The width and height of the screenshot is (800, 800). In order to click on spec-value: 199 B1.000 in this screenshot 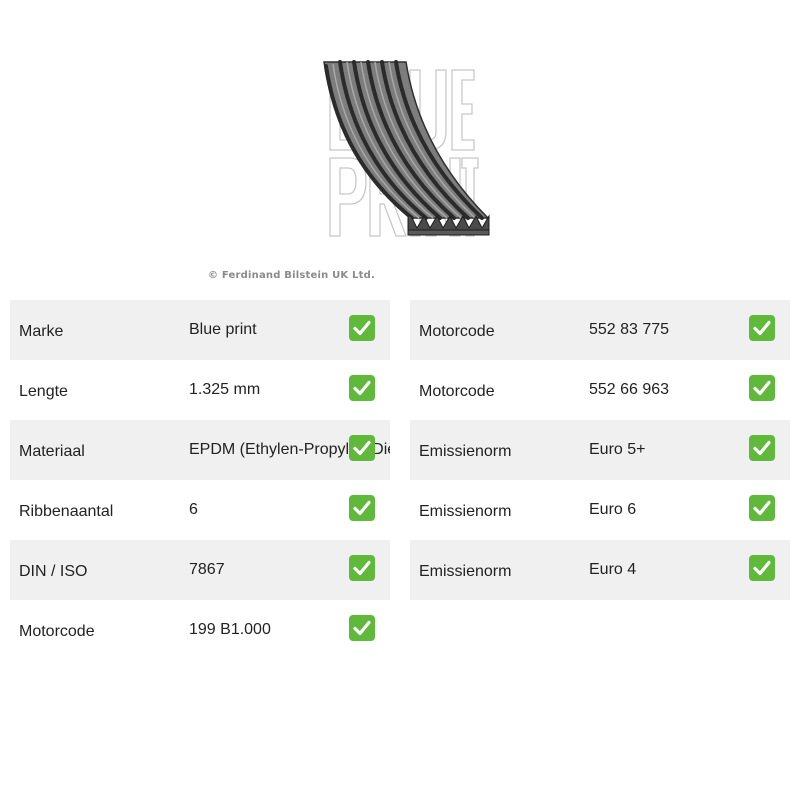, I will do `click(230, 629)`.